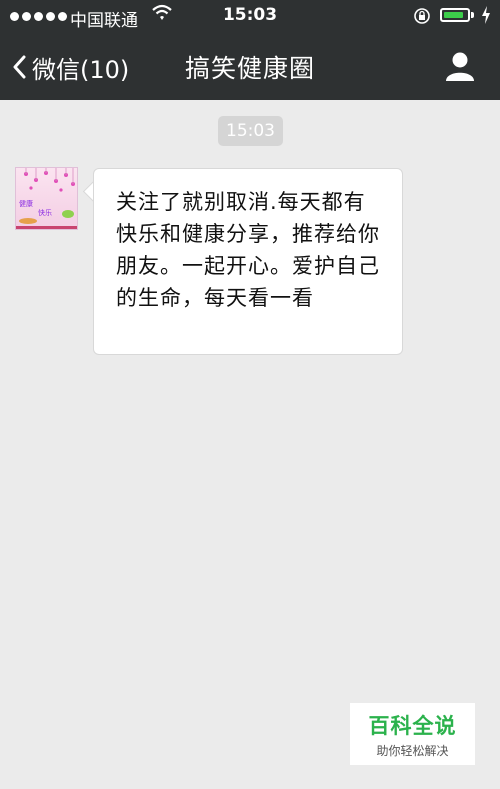  What do you see at coordinates (412, 726) in the screenshot?
I see `watermark-title: 百科全说` at bounding box center [412, 726].